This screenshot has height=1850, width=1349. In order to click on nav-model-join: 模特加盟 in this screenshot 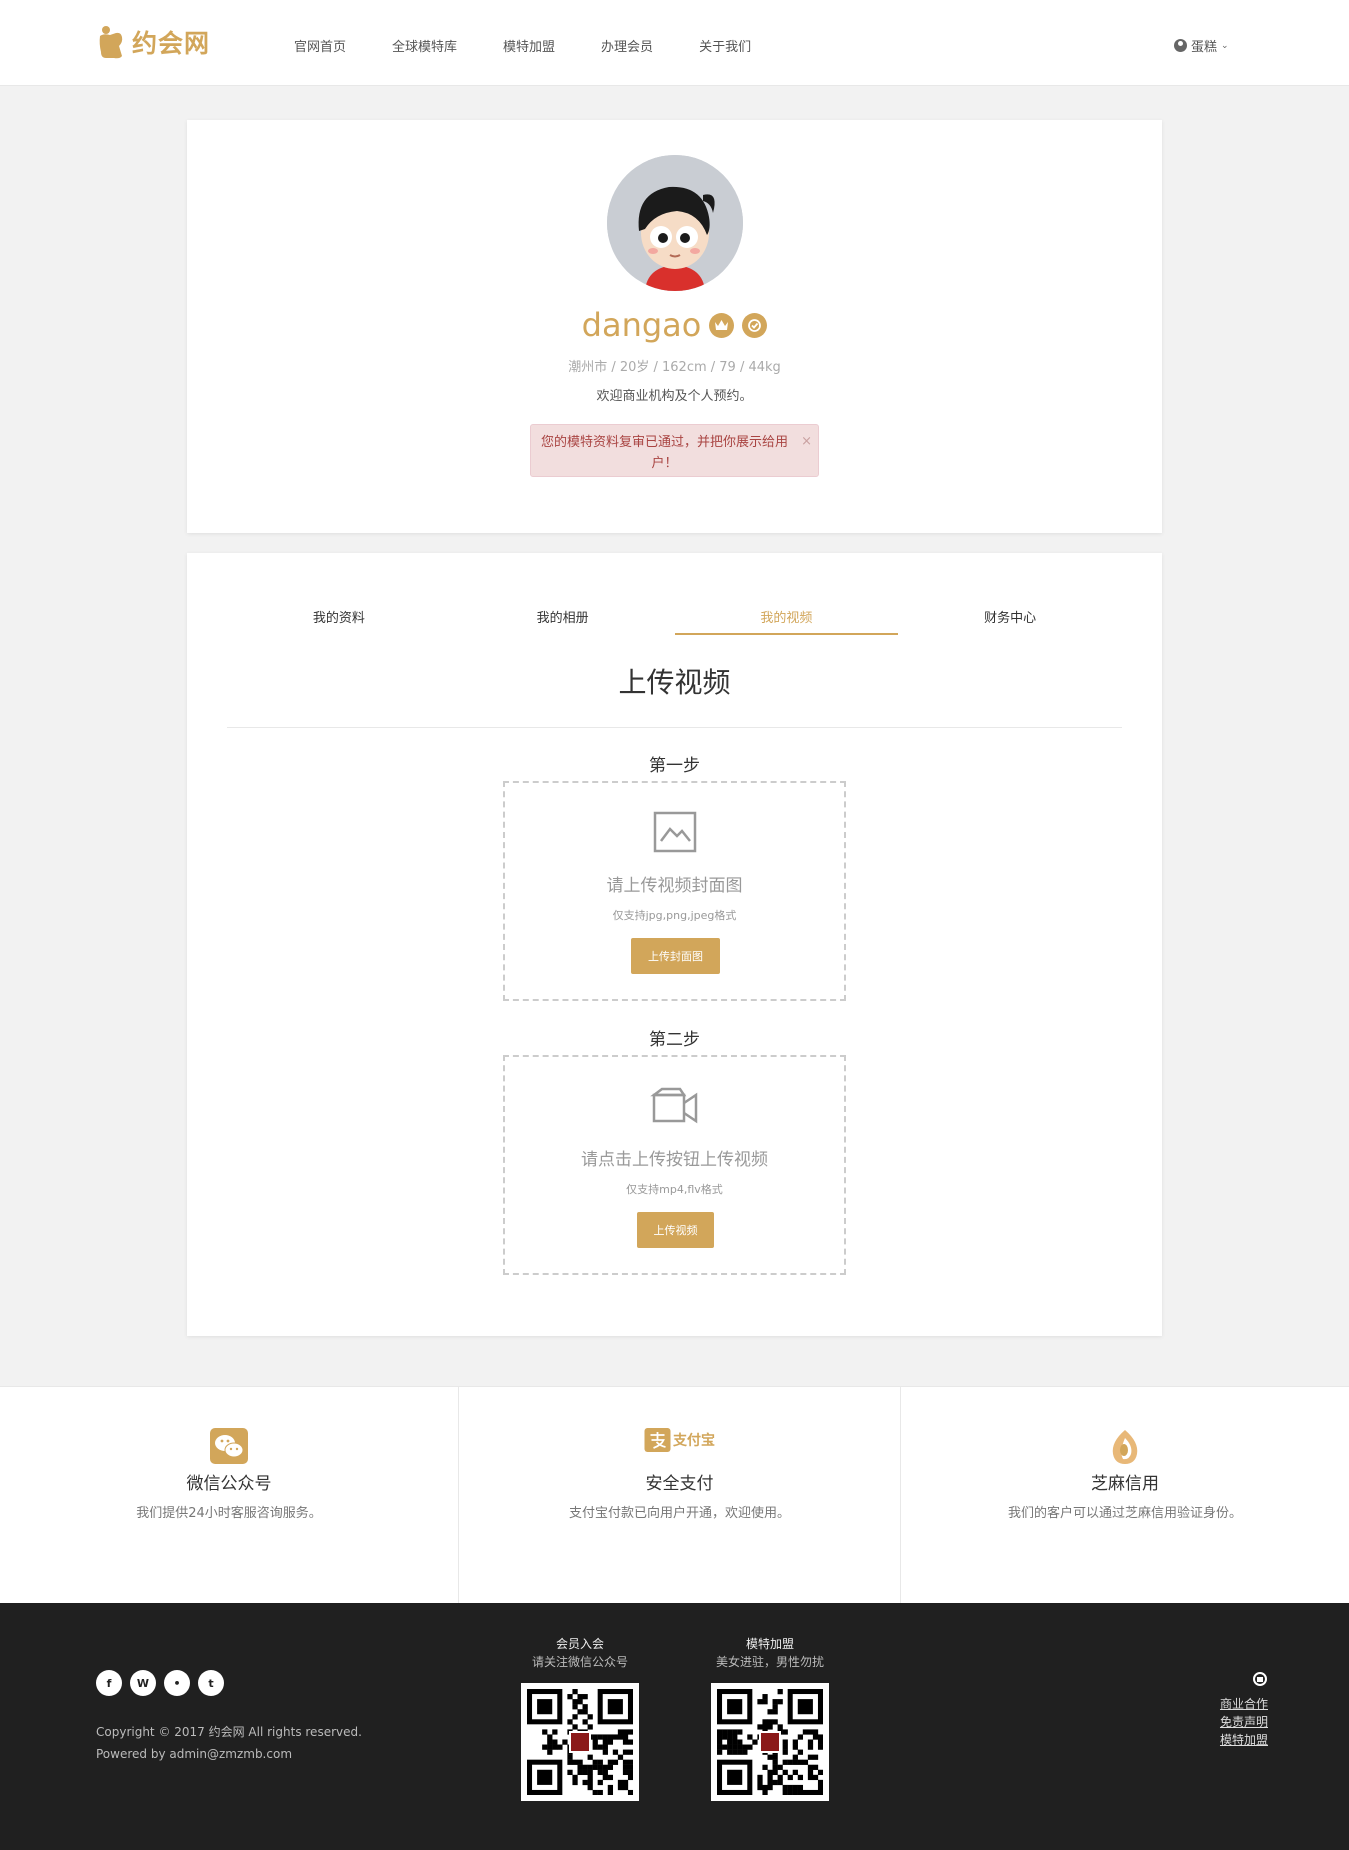, I will do `click(529, 45)`.